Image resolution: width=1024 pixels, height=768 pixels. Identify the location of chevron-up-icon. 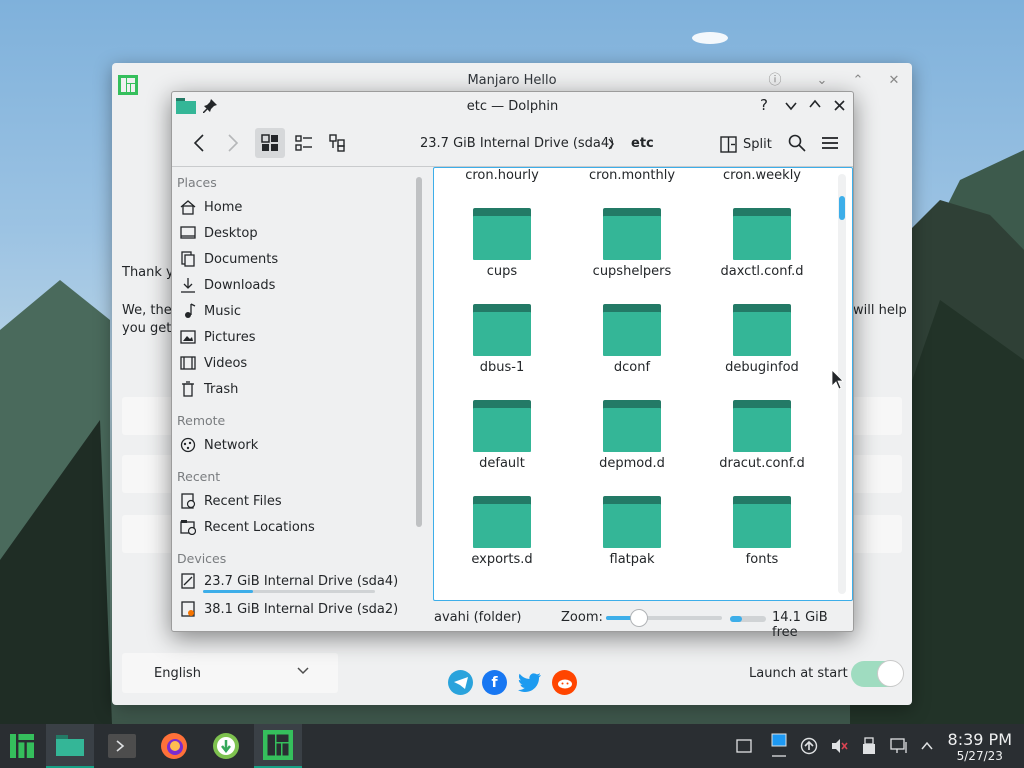
(927, 746).